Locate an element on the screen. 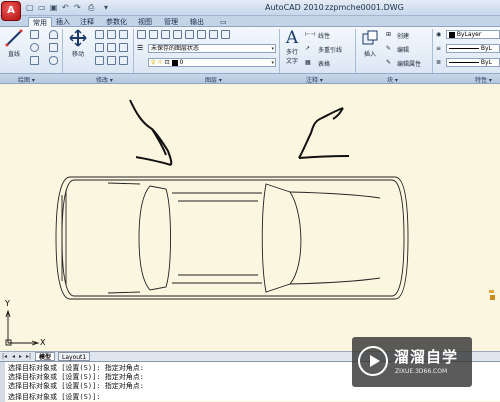 The image size is (500, 402). circle-icon is located at coordinates (34, 47).